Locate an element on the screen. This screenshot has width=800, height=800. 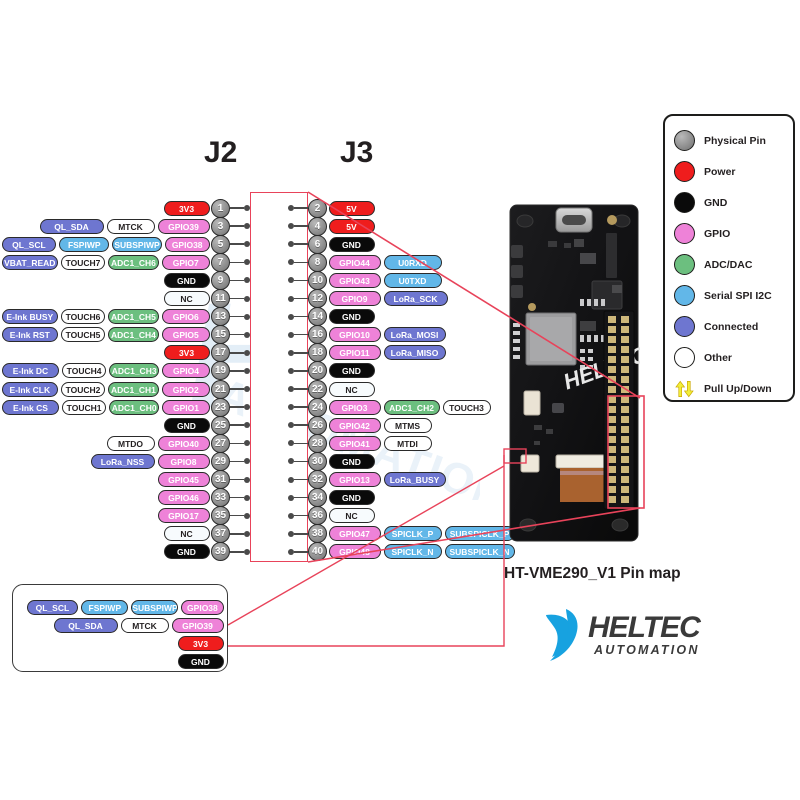
pin-label-conn: QL_SDA is located at coordinates (85, 625).